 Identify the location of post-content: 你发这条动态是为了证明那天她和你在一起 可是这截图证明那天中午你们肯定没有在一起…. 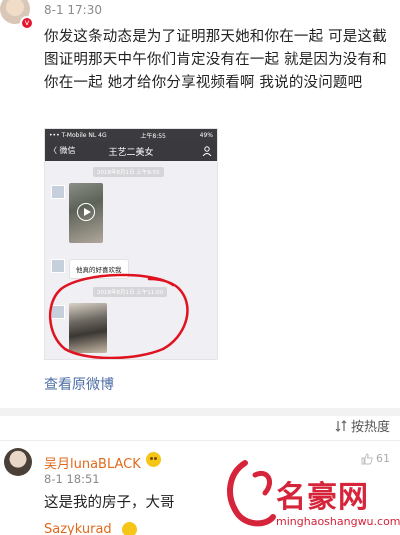
(215, 60).